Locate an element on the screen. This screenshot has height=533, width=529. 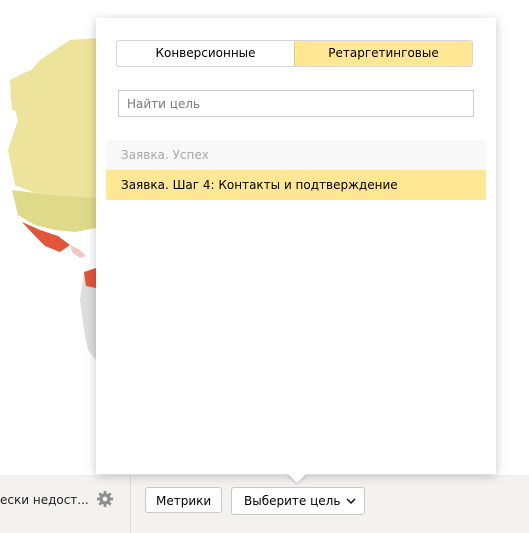
bottom-toolbar: ески недост... Метрики Выберите цель is located at coordinates (264, 504).